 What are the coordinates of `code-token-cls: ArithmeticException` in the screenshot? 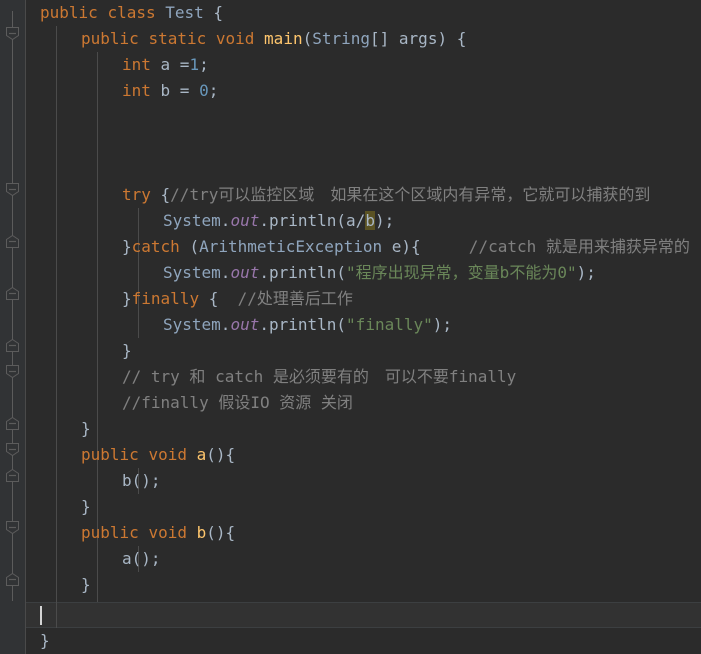 It's located at (291, 246).